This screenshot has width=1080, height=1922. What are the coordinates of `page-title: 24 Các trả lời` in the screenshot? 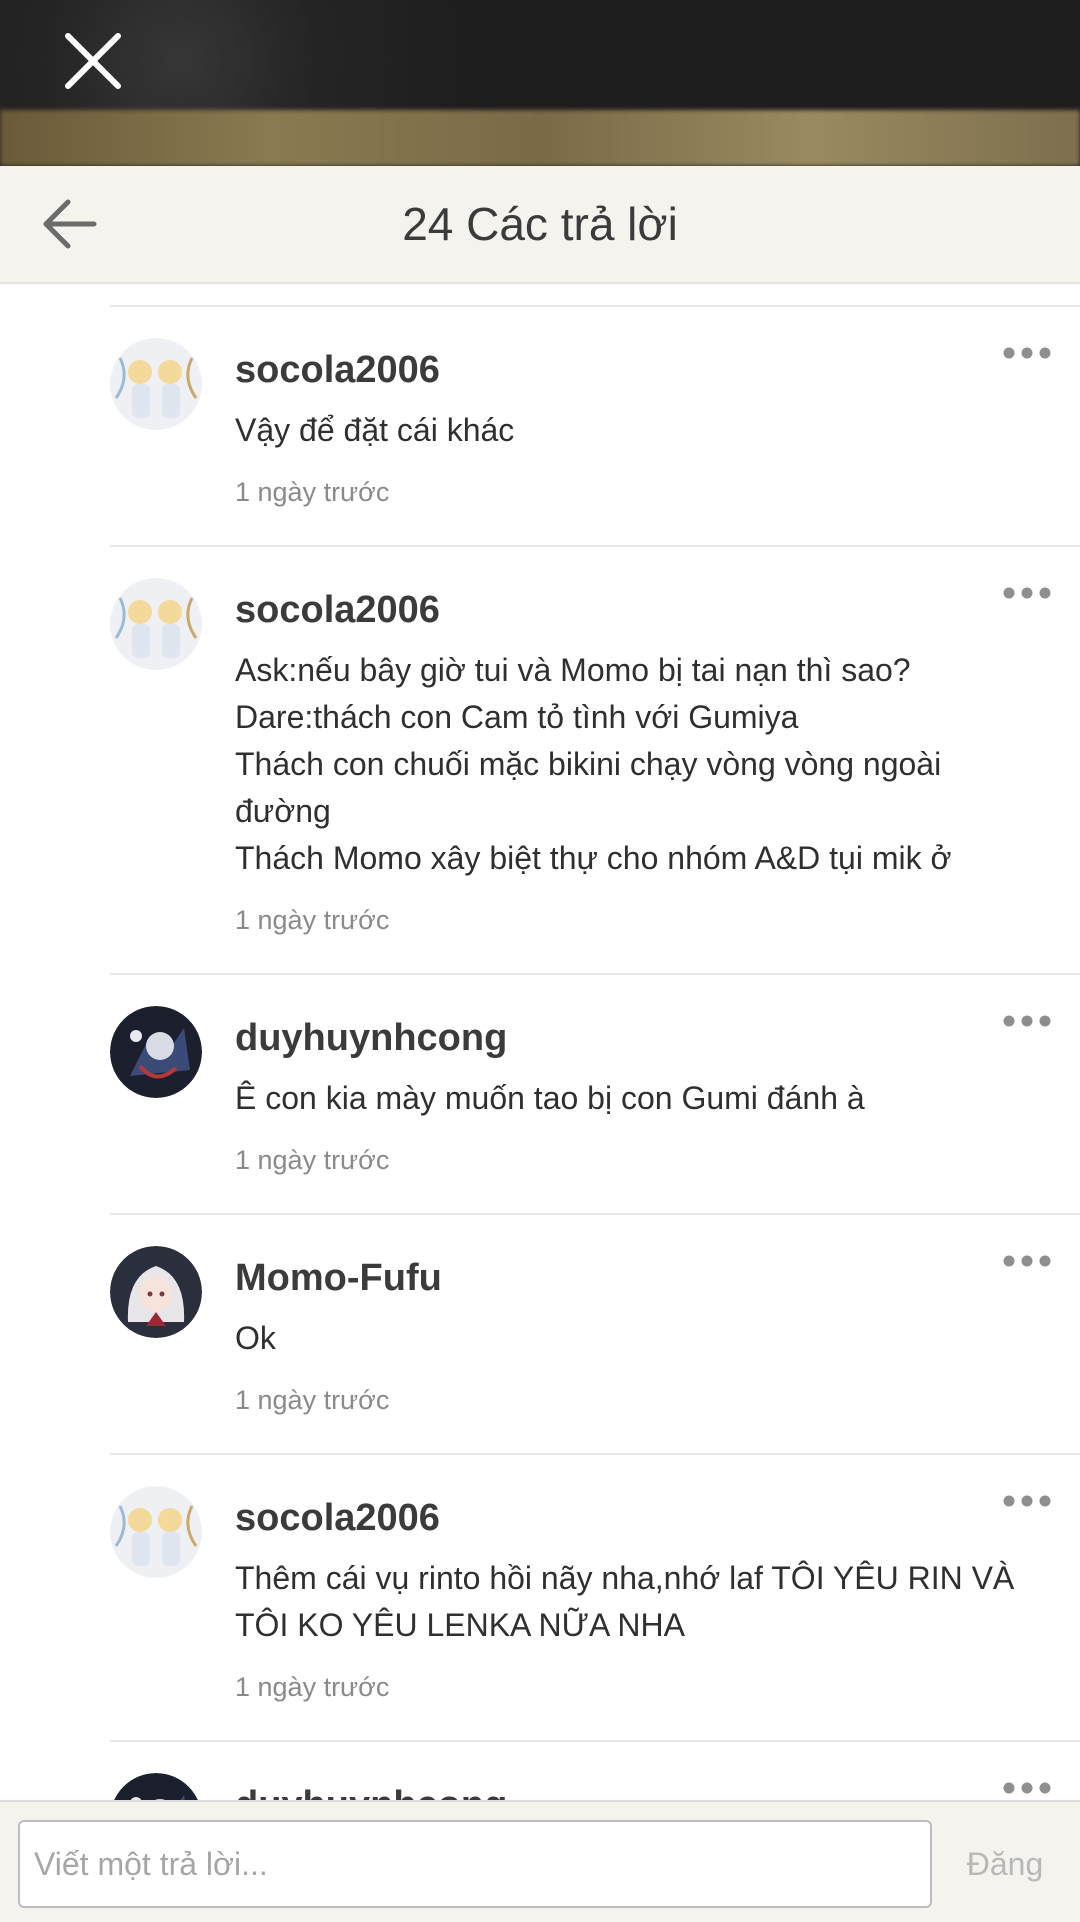 It's located at (540, 224).